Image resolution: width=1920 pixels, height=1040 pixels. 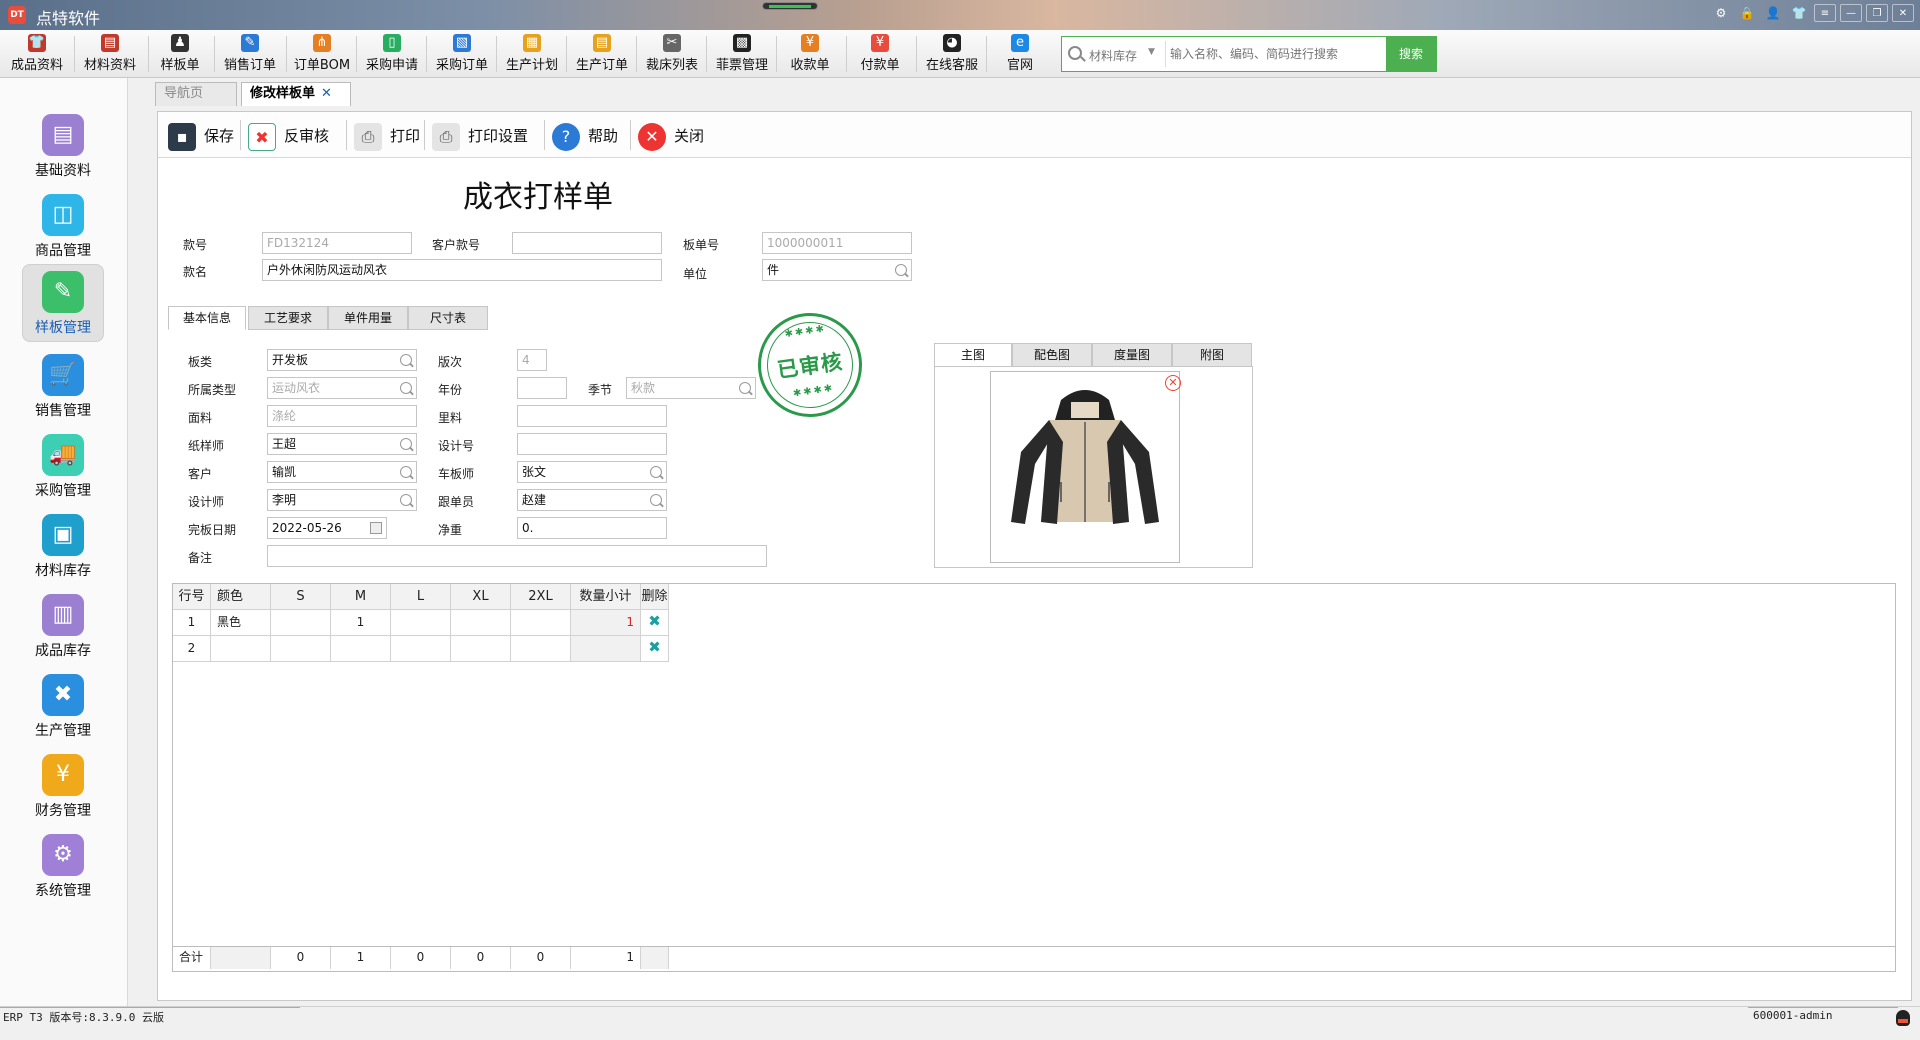 What do you see at coordinates (63, 467) in the screenshot?
I see `sidebar-item-purchase: 🚚 采购管理` at bounding box center [63, 467].